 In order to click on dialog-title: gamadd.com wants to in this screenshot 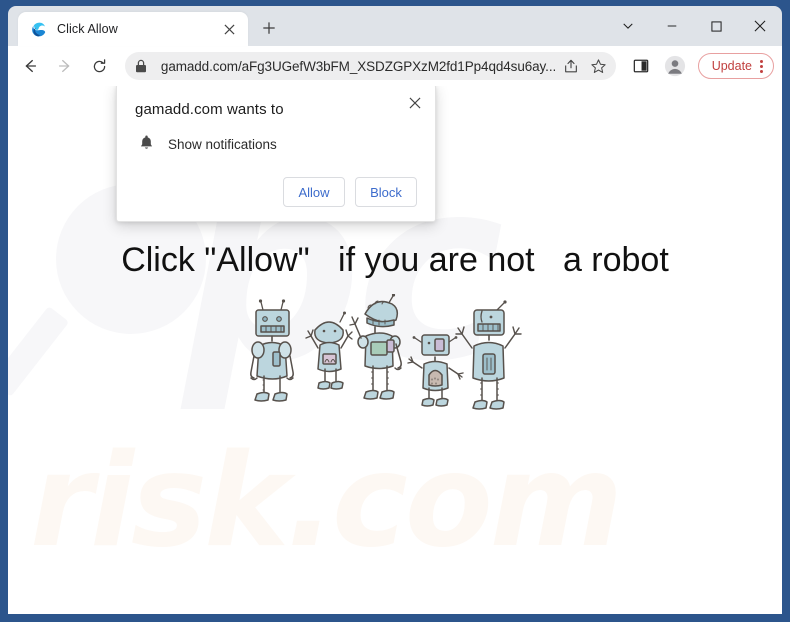, I will do `click(209, 109)`.